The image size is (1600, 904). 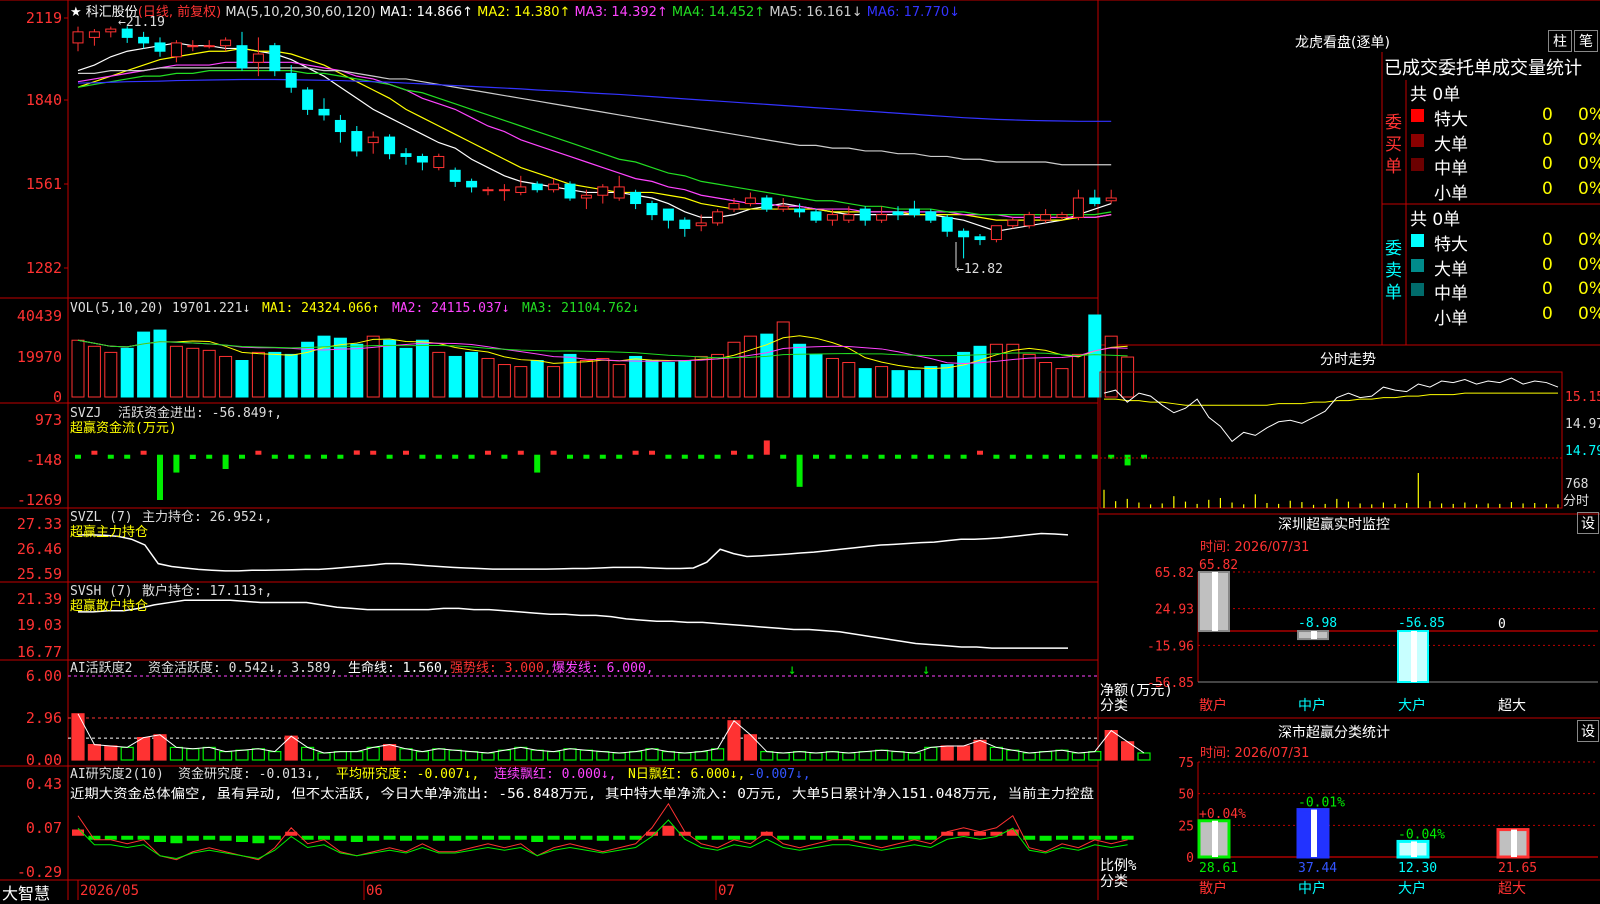 I want to click on monitor-value-label: -8.98, so click(x=1317, y=623).